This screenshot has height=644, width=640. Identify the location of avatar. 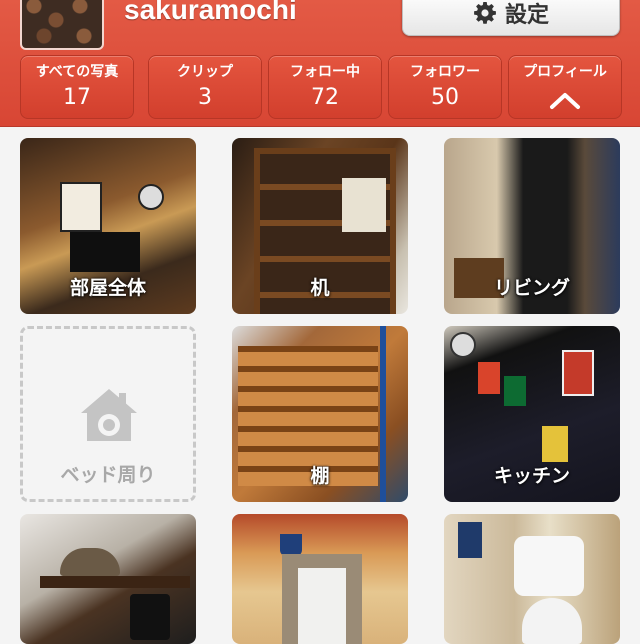
(62, 25).